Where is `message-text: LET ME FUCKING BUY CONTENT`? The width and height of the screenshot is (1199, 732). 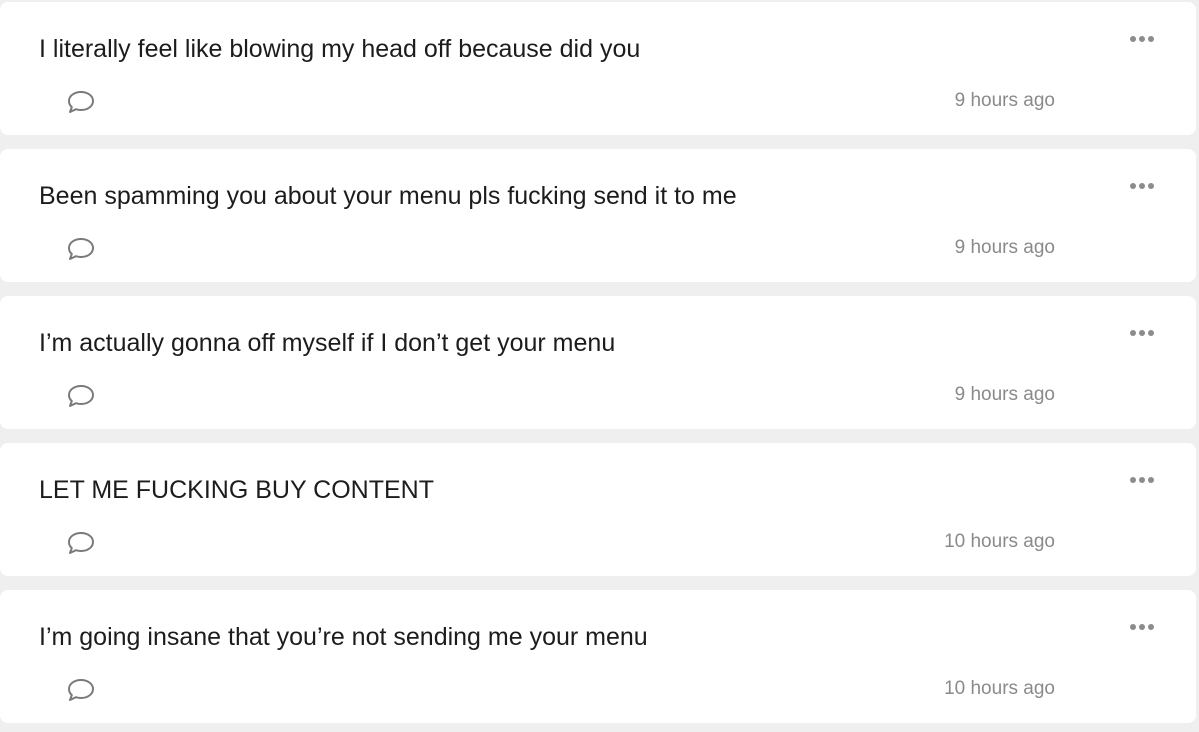
message-text: LET ME FUCKING BUY CONTENT is located at coordinates (236, 490).